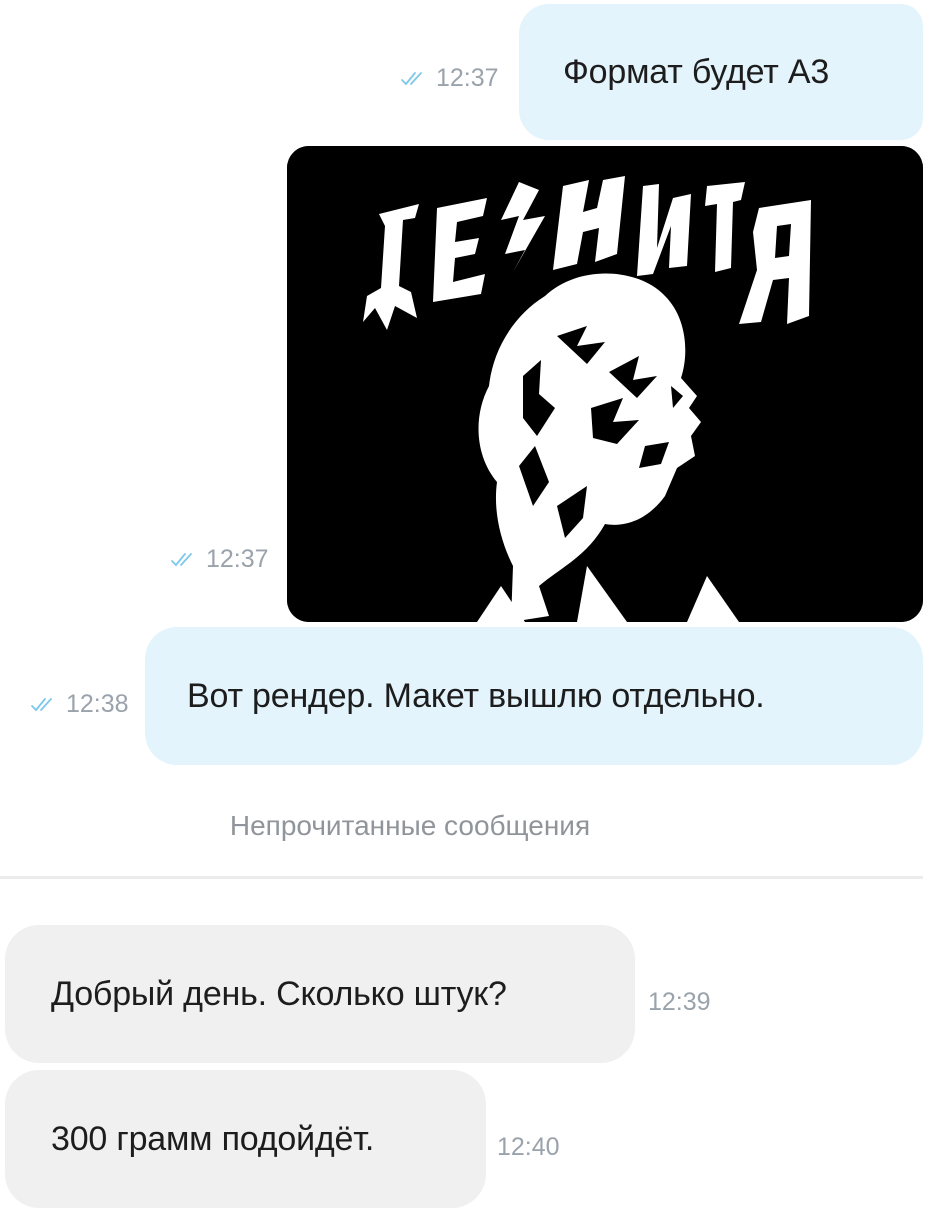 Image resolution: width=951 pixels, height=1222 pixels. Describe the element at coordinates (476, 695) in the screenshot. I see `message-text: Вот рендер. Макет вышлю отдельно.` at that location.